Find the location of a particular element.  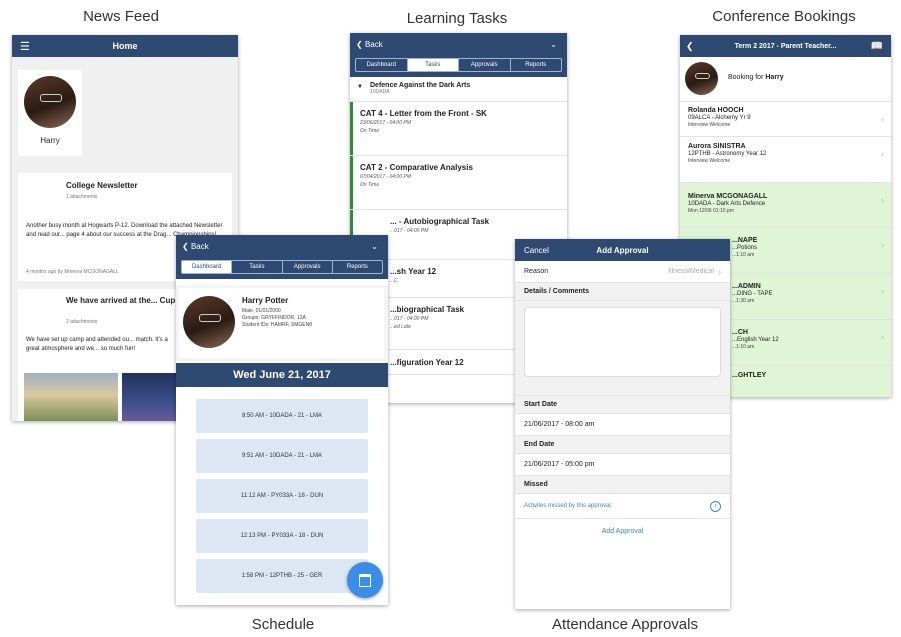

add-approval-button: Add Approval is located at coordinates (622, 531).